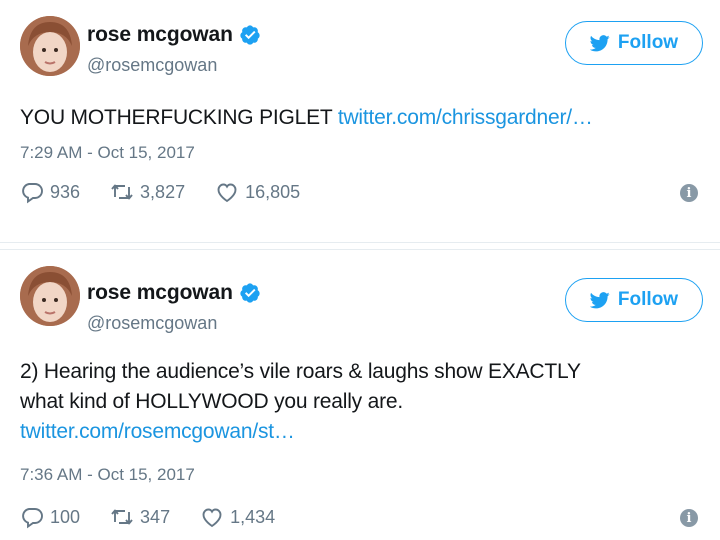  What do you see at coordinates (163, 191) in the screenshot?
I see `retweet-count: 3,827` at bounding box center [163, 191].